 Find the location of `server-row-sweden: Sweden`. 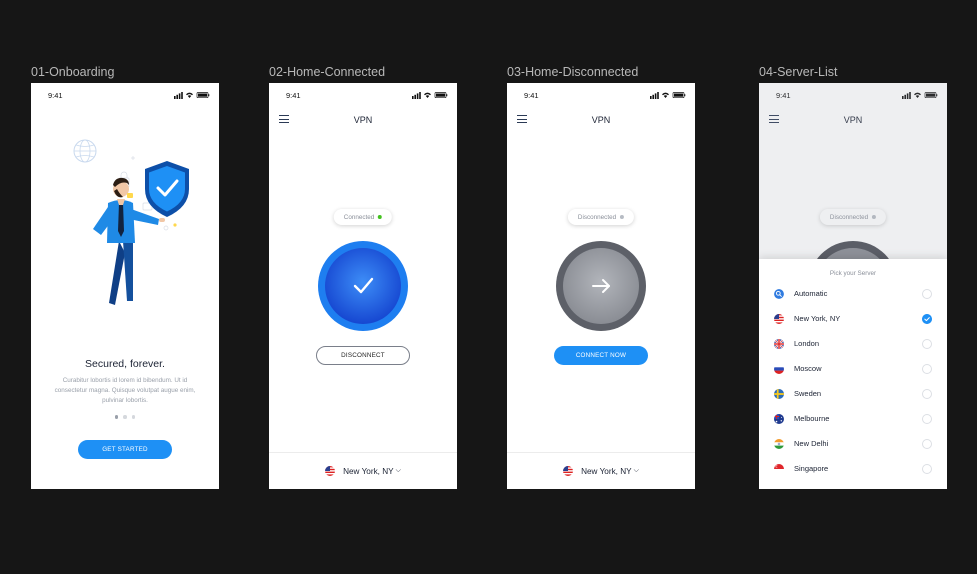

server-row-sweden: Sweden is located at coordinates (853, 393).